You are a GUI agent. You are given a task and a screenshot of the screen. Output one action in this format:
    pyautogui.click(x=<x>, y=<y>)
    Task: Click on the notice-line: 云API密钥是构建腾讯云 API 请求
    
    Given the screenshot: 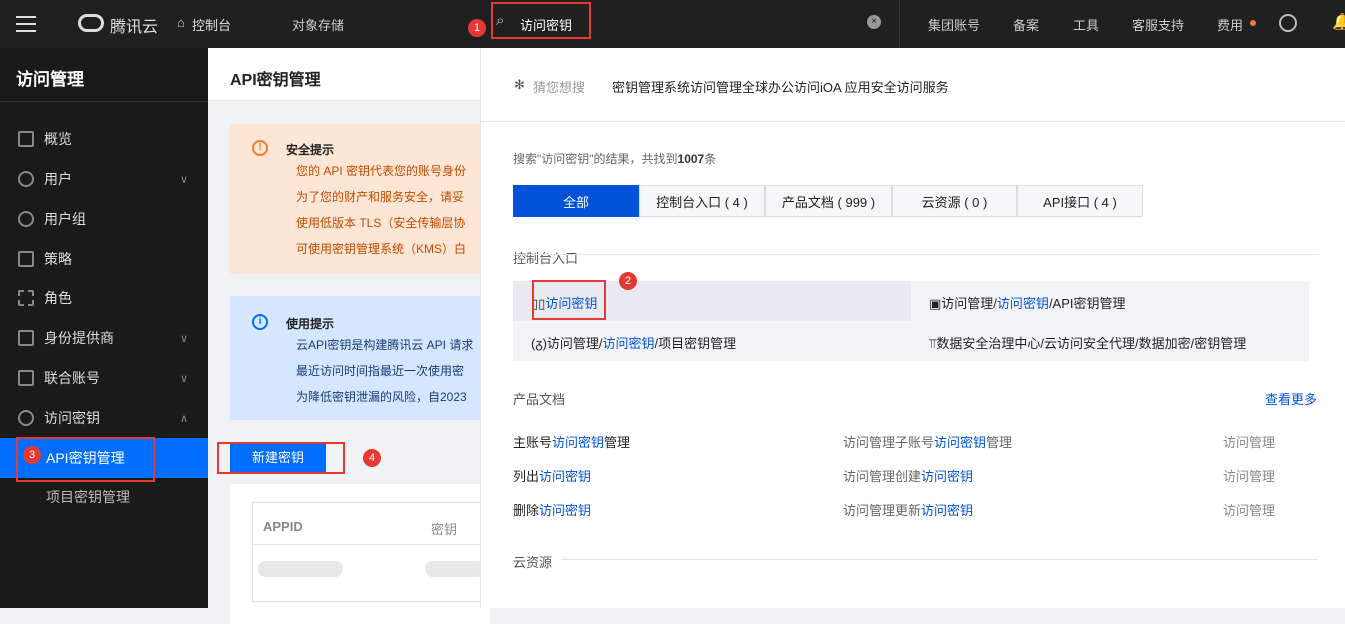 What is the action you would take?
    pyautogui.click(x=385, y=345)
    